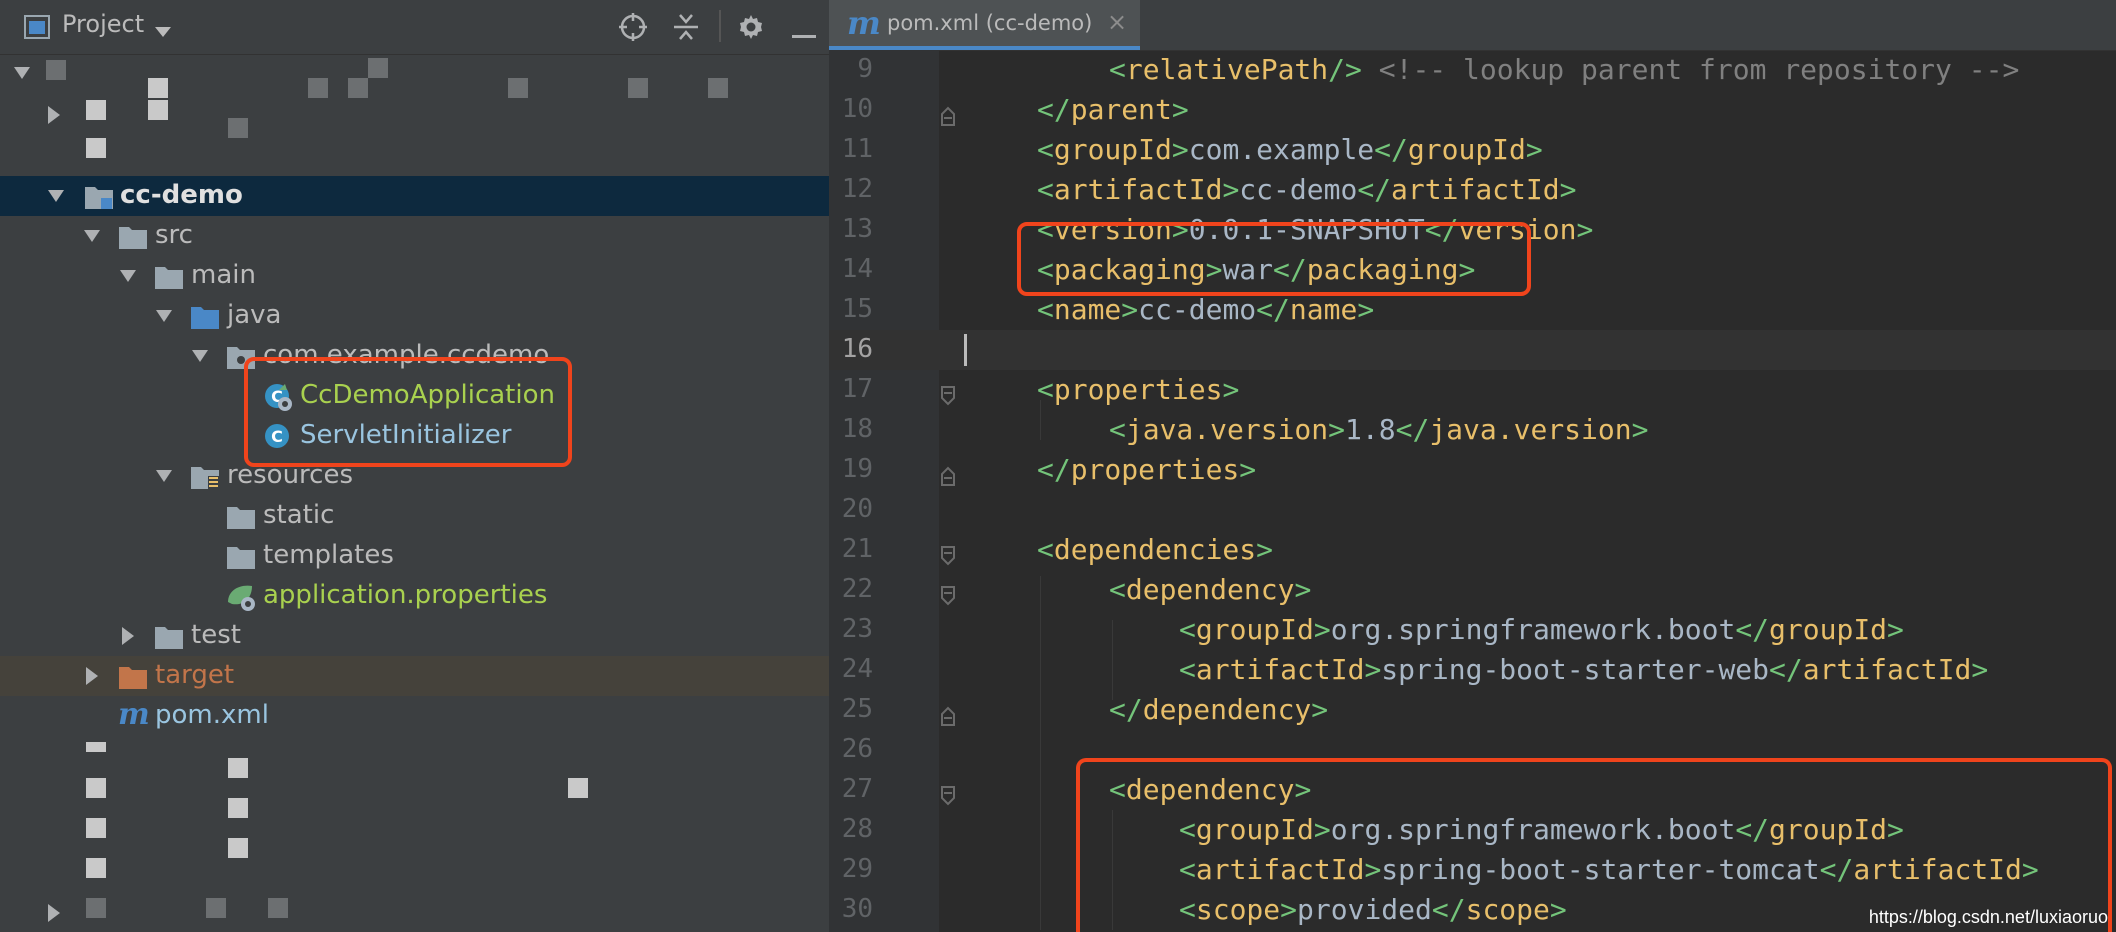  What do you see at coordinates (1274, 259) in the screenshot?
I see `annotation-box-packaging` at bounding box center [1274, 259].